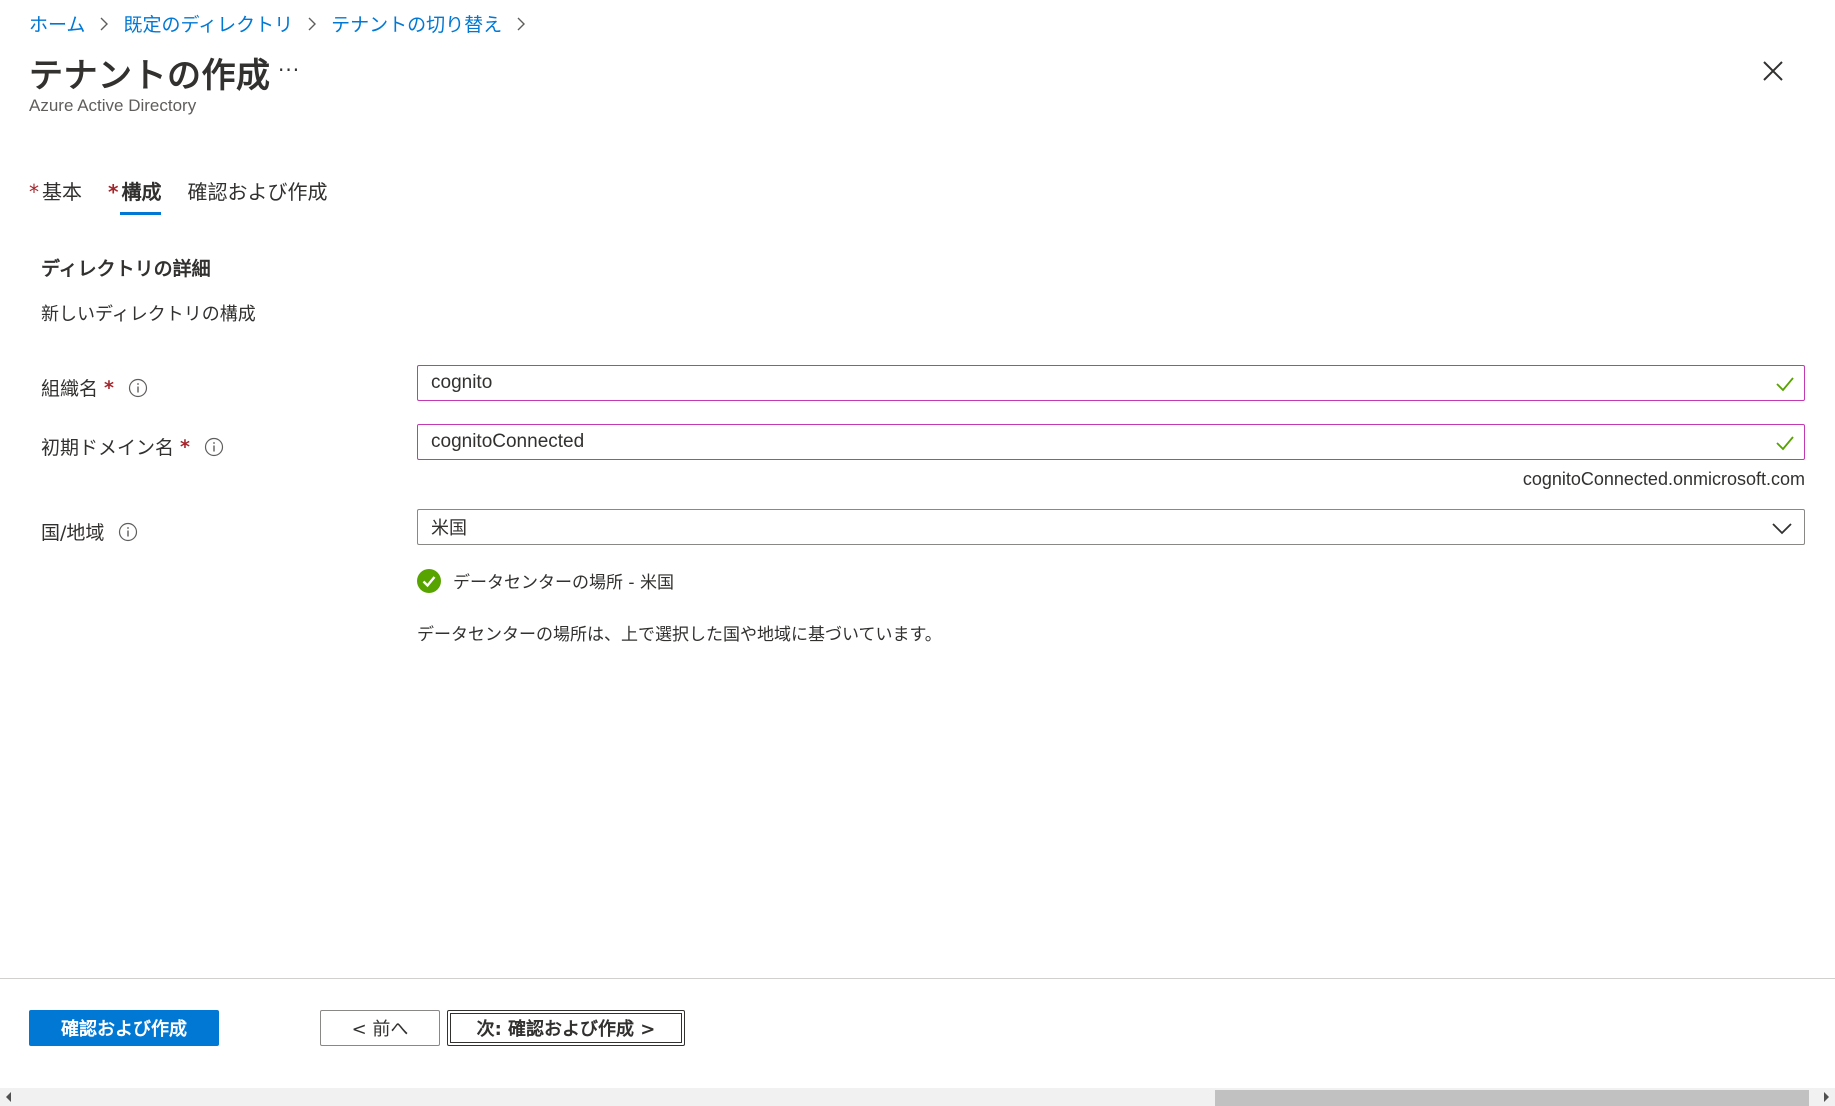 The height and width of the screenshot is (1106, 1835). Describe the element at coordinates (1826, 1097) in the screenshot. I see `scroll-right-arrow-icon` at that location.